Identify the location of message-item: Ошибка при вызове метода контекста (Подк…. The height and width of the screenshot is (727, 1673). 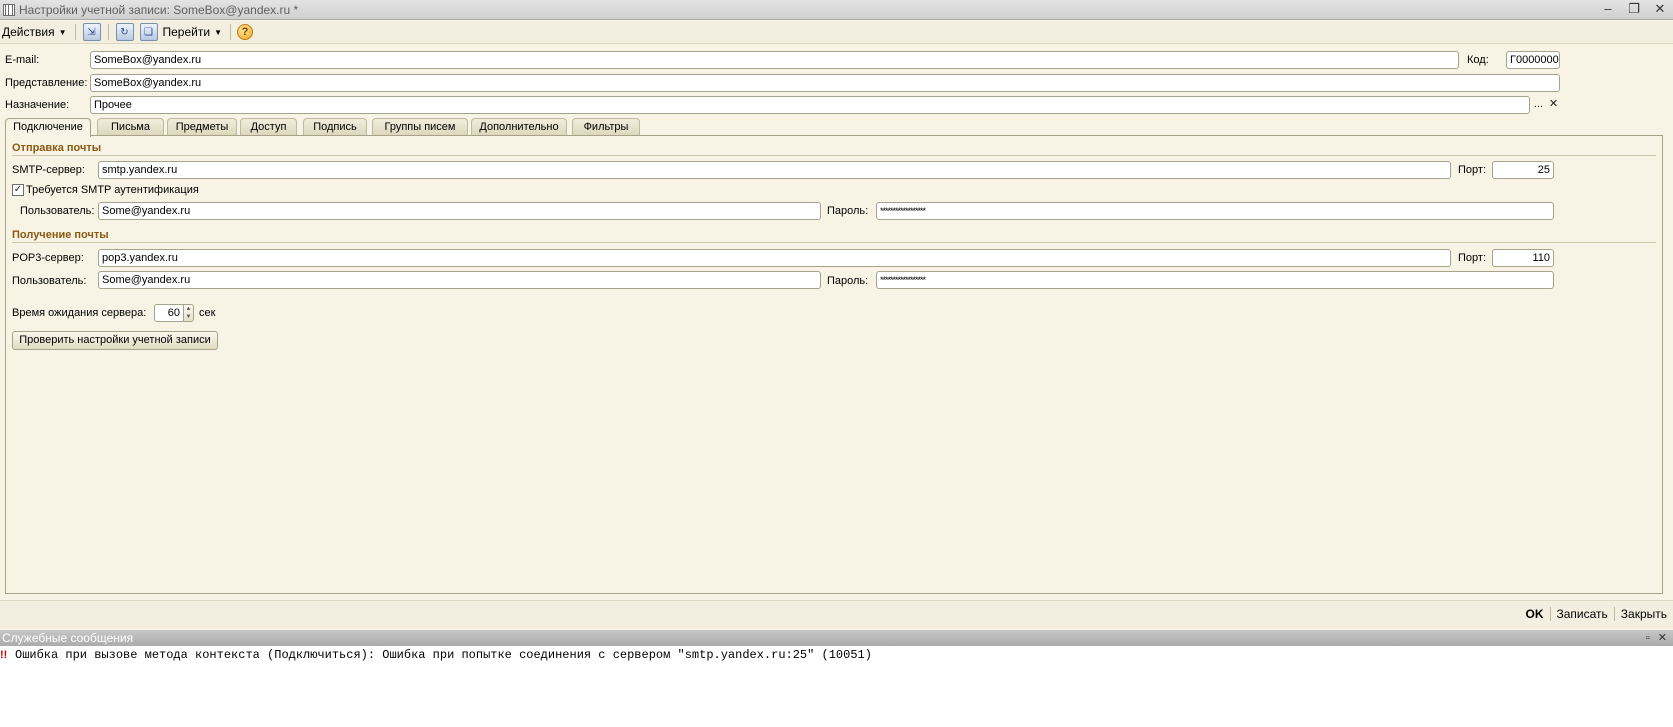
(443, 655).